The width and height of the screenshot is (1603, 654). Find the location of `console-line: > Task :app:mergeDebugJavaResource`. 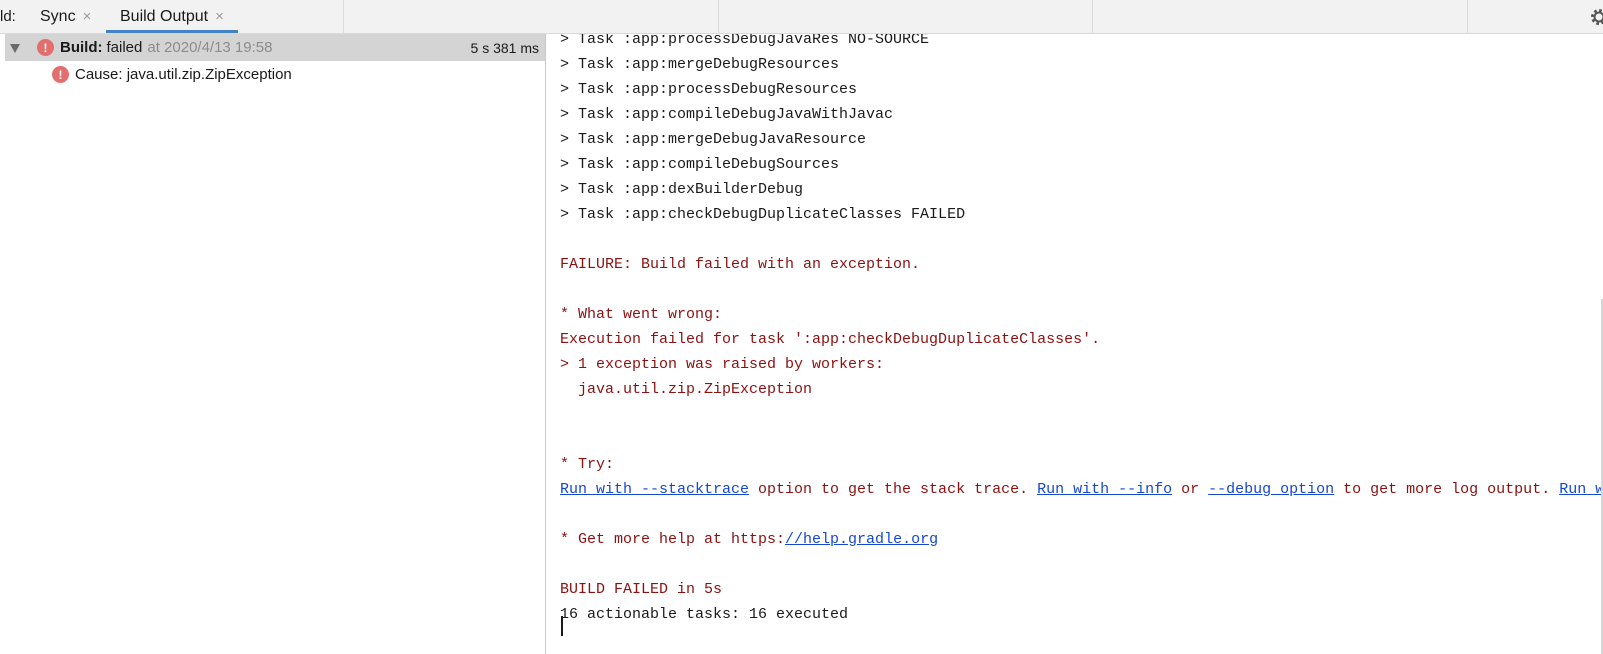

console-line: > Task :app:mergeDebugJavaResource is located at coordinates (713, 139).